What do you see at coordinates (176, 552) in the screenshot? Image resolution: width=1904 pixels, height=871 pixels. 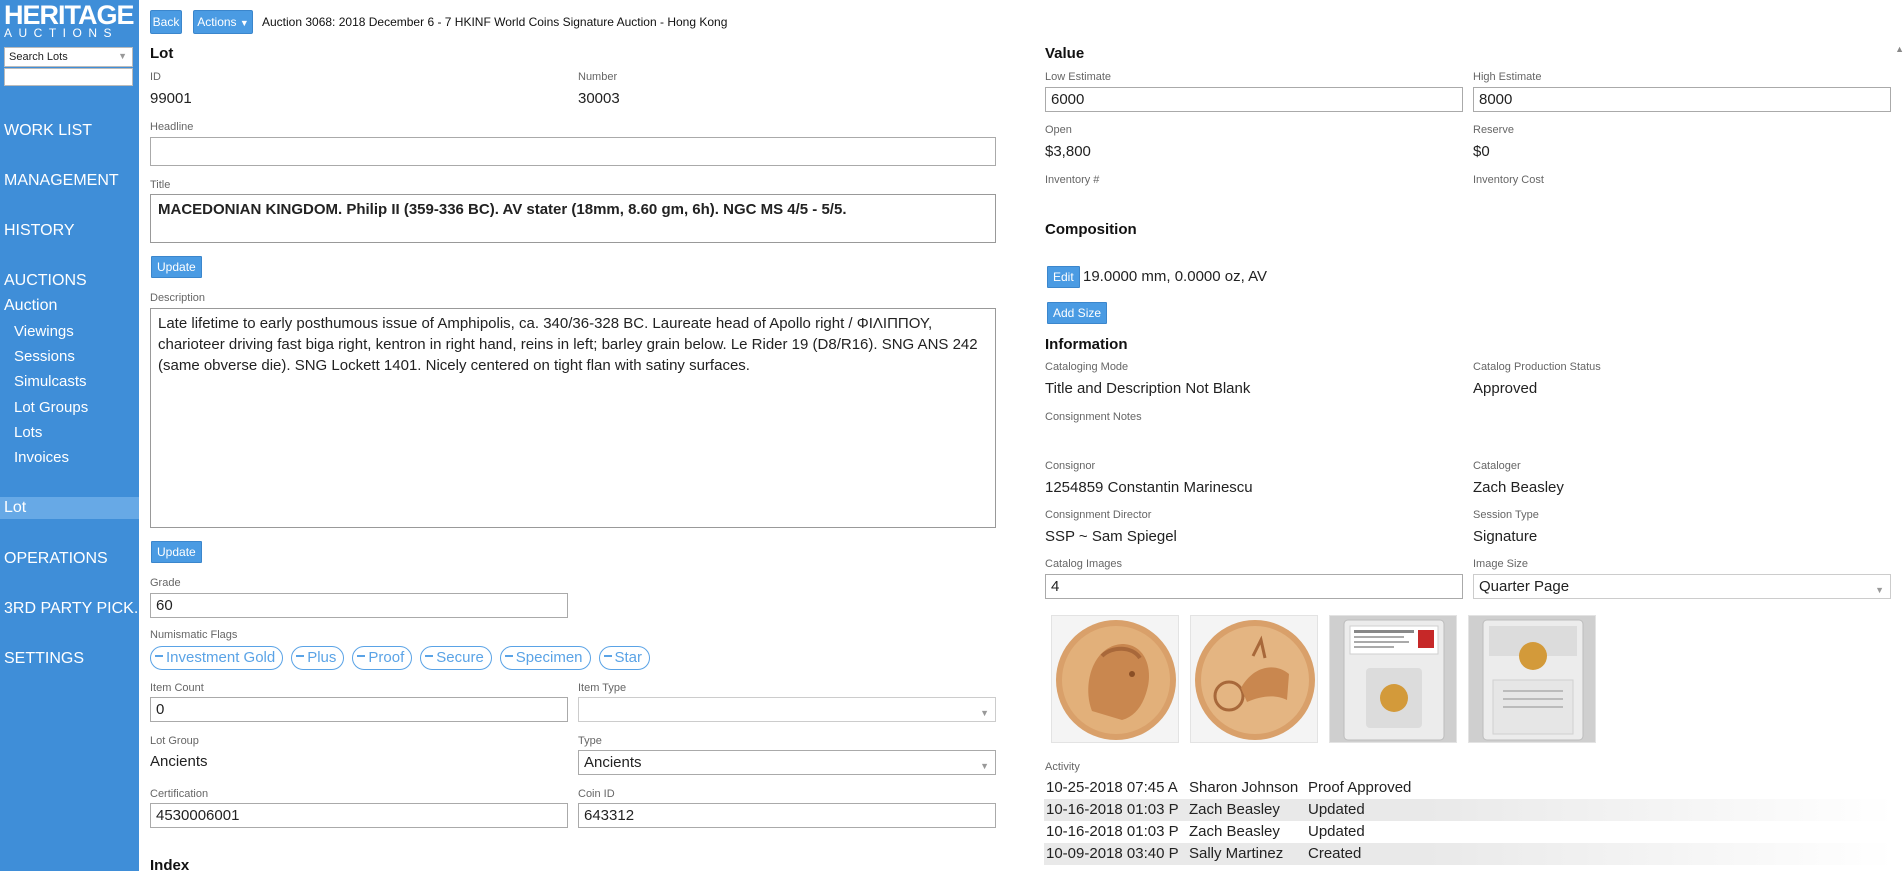 I see `update-description-button: Update` at bounding box center [176, 552].